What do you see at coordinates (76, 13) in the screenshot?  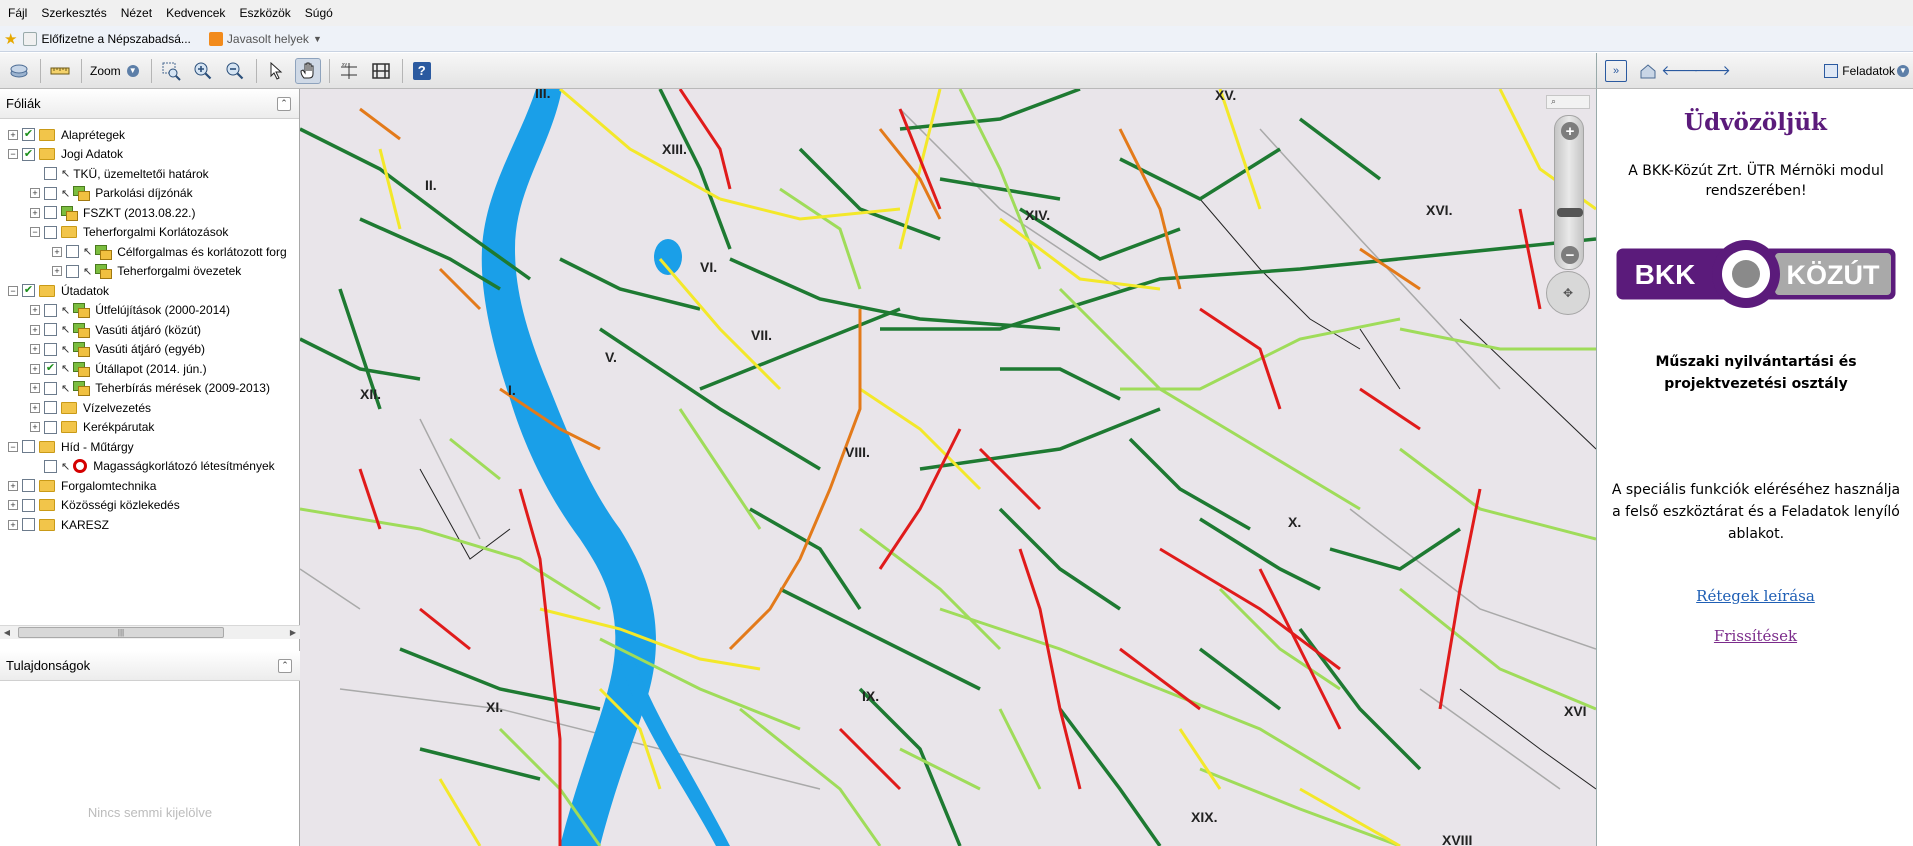 I see `menu-edit: Szerkesztés` at bounding box center [76, 13].